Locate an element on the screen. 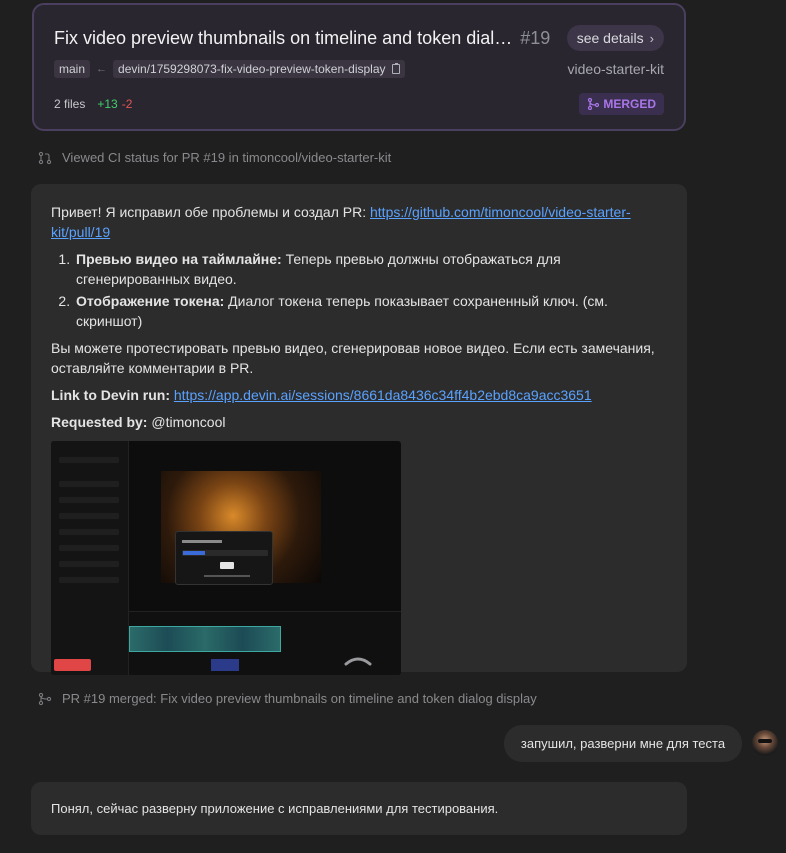  screenshot-sidebar is located at coordinates (90, 558).